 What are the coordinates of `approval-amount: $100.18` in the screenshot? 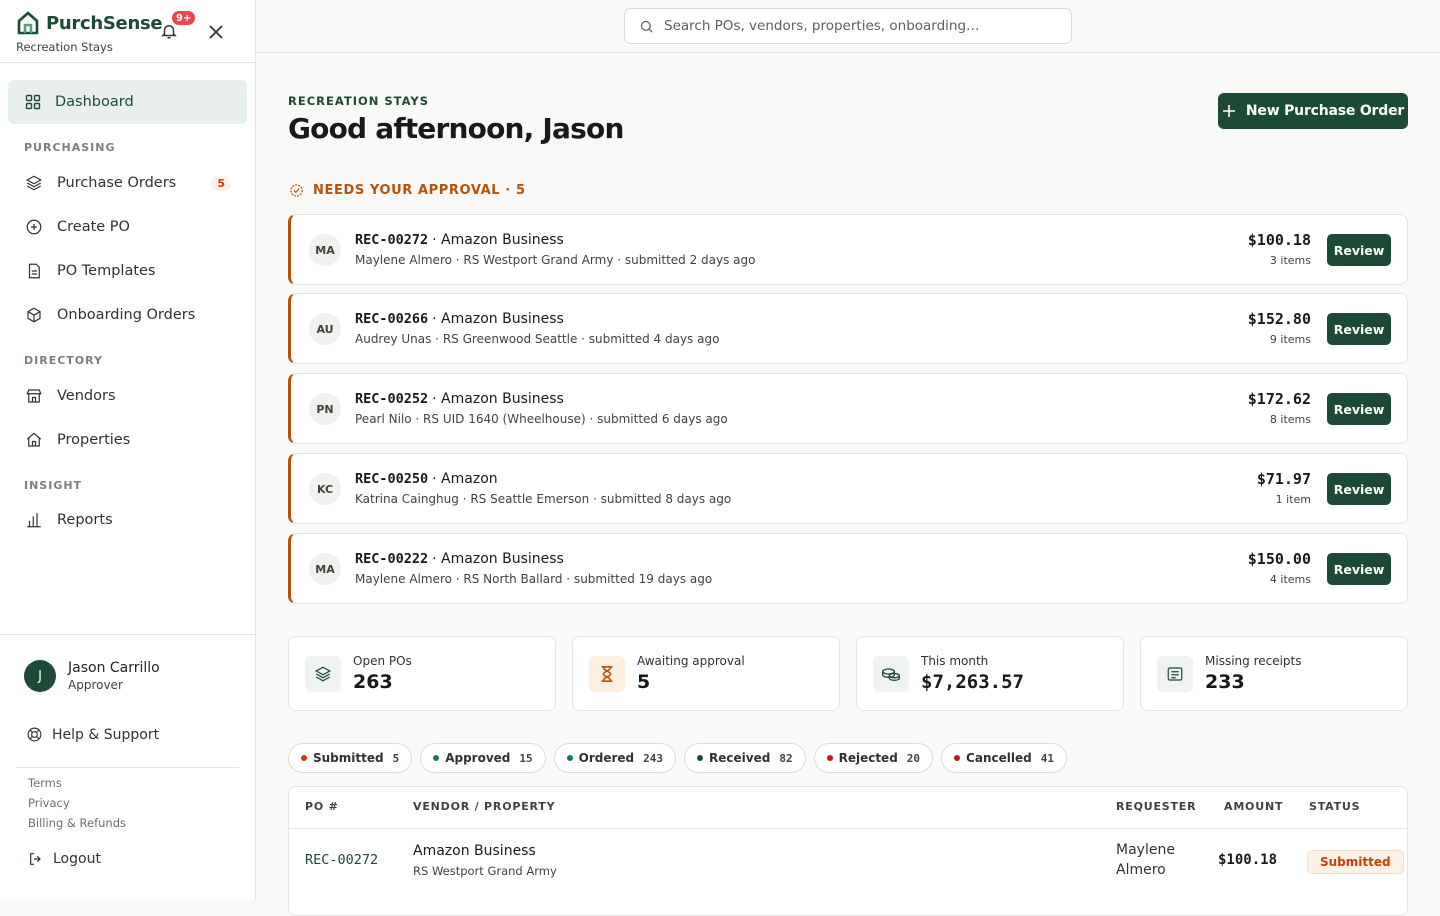 It's located at (1279, 240).